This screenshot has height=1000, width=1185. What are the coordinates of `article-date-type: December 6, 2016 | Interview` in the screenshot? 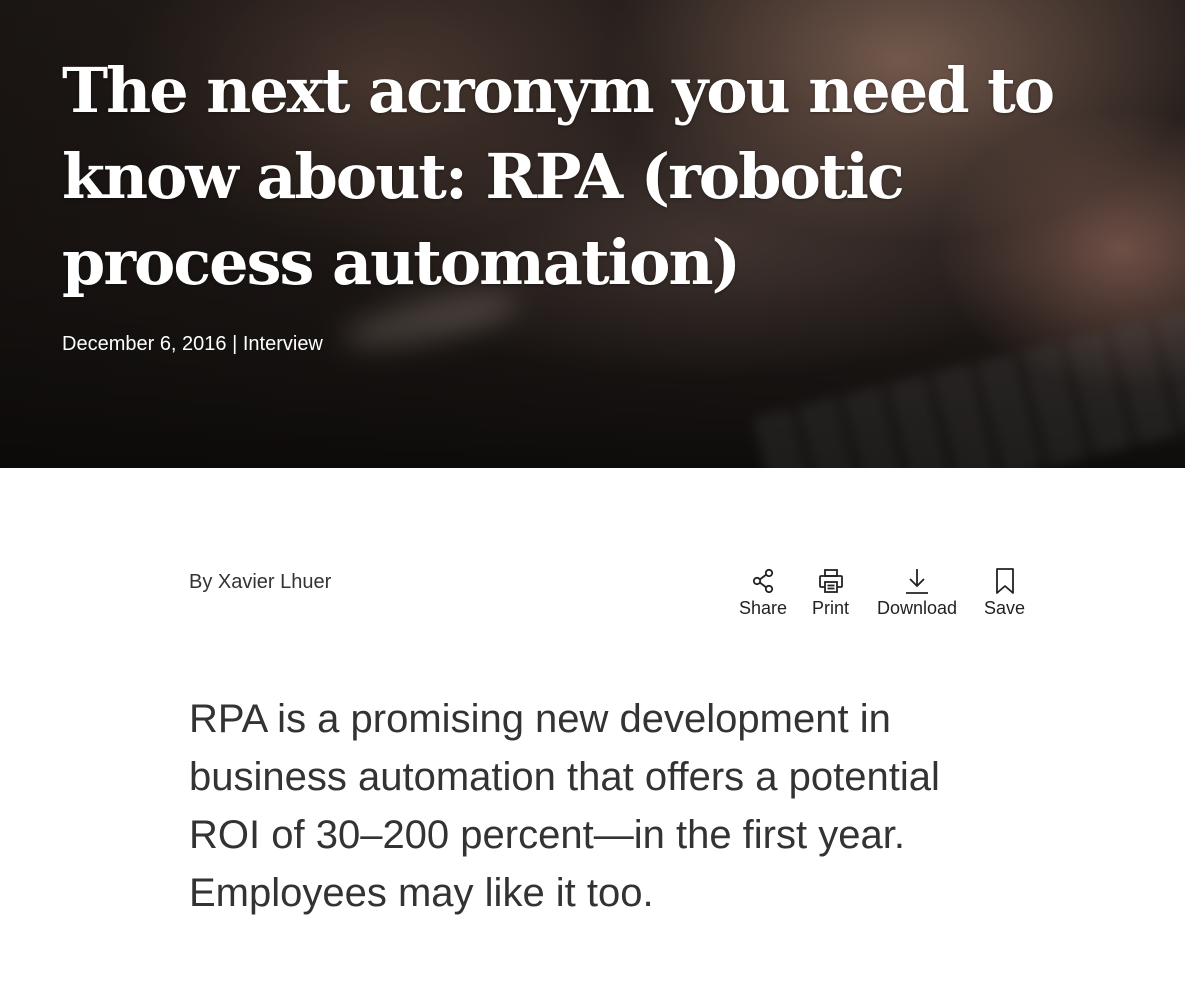 It's located at (192, 344).